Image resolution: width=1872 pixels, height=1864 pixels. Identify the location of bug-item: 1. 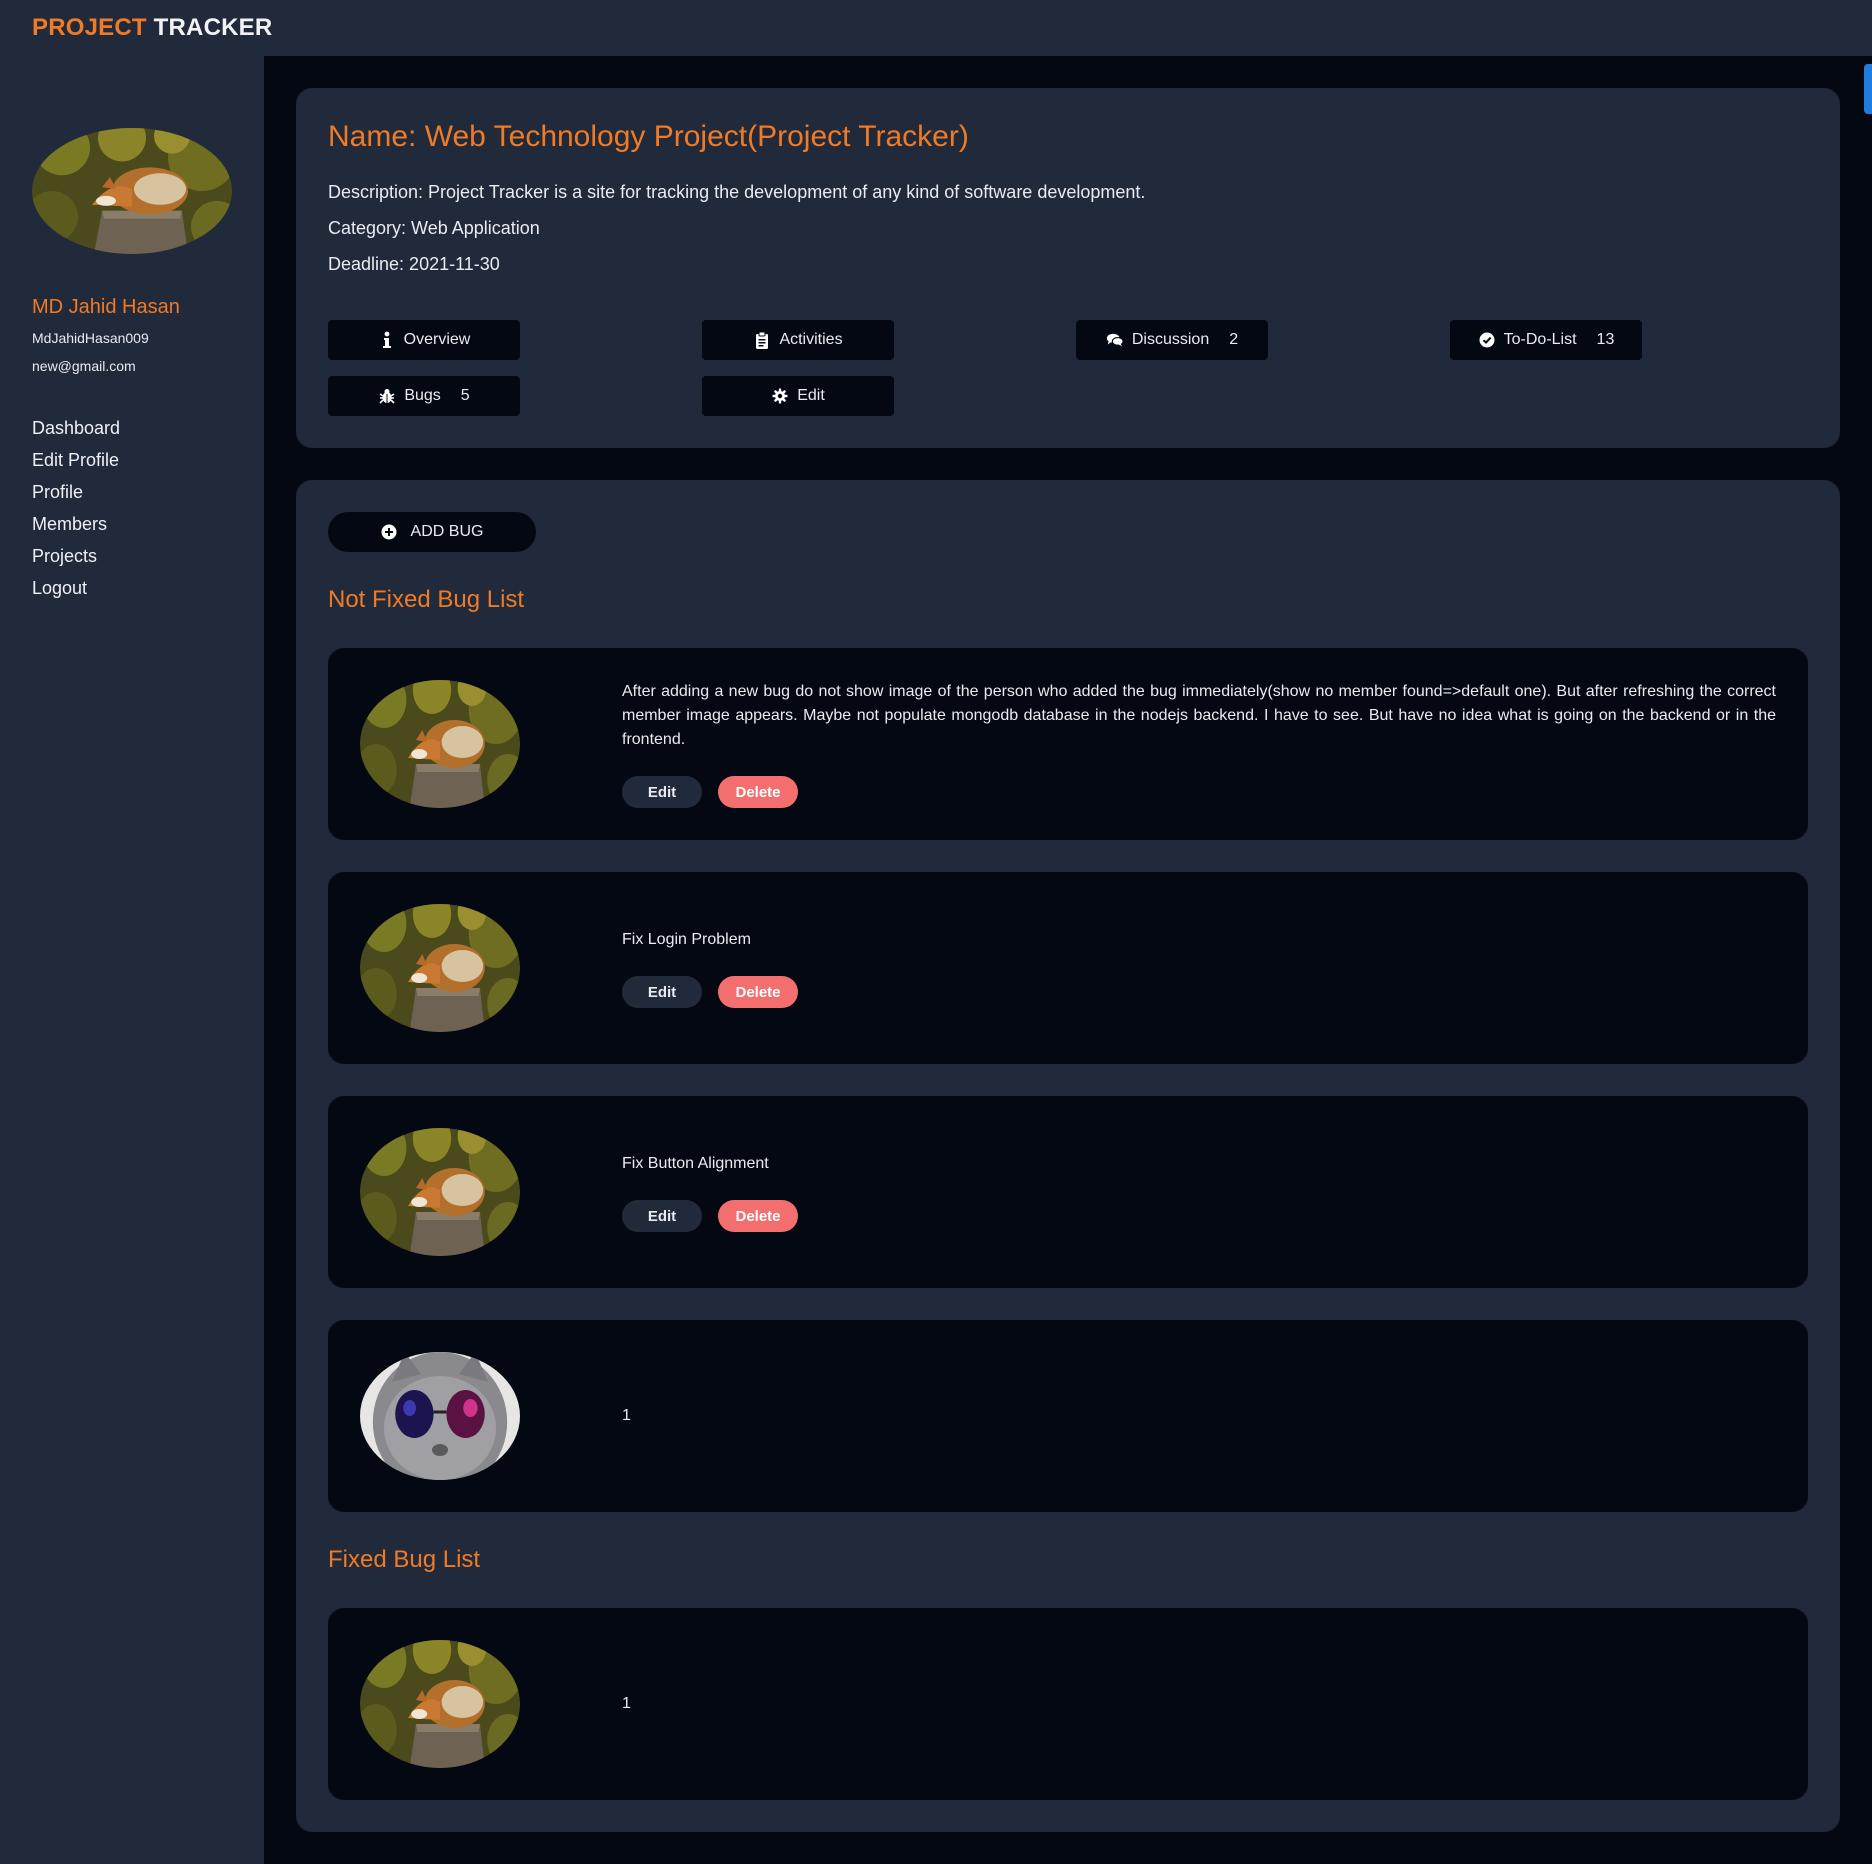
(1068, 1416).